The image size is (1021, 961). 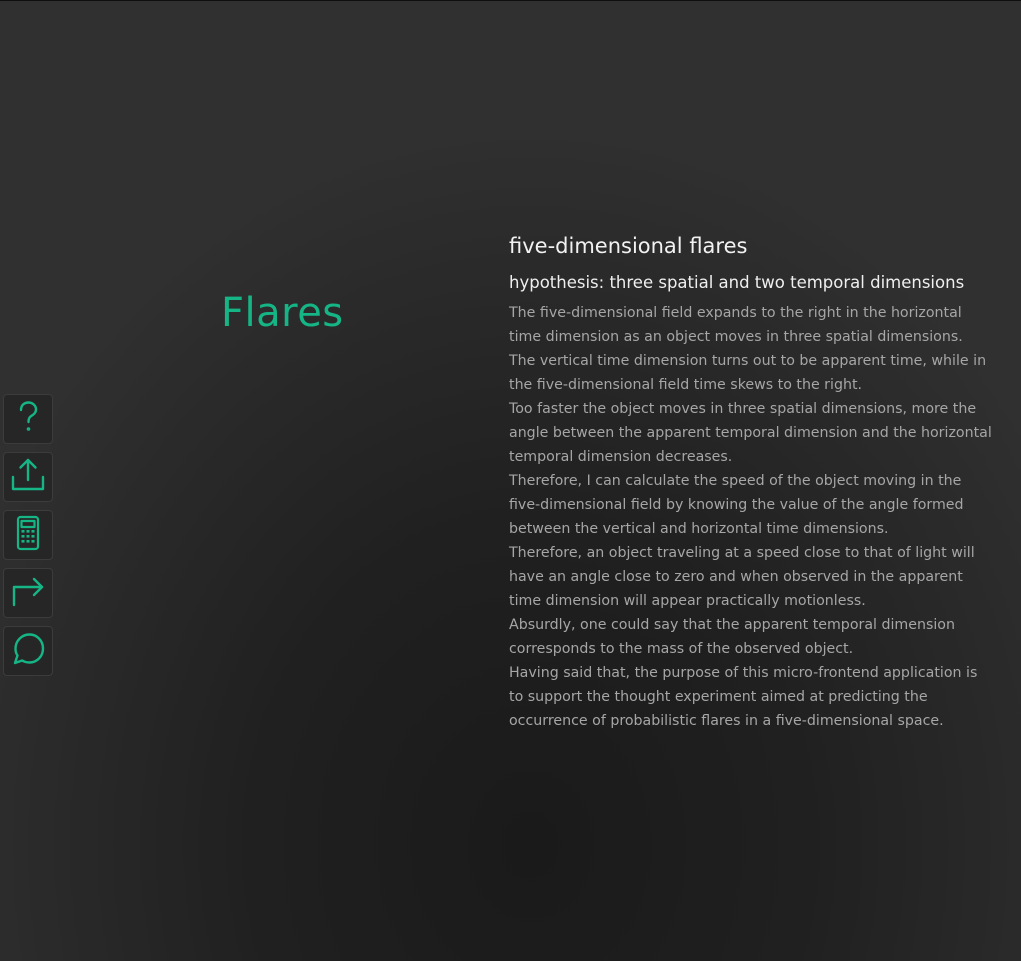 What do you see at coordinates (628, 246) in the screenshot?
I see `content-heading: five-dimensional flares` at bounding box center [628, 246].